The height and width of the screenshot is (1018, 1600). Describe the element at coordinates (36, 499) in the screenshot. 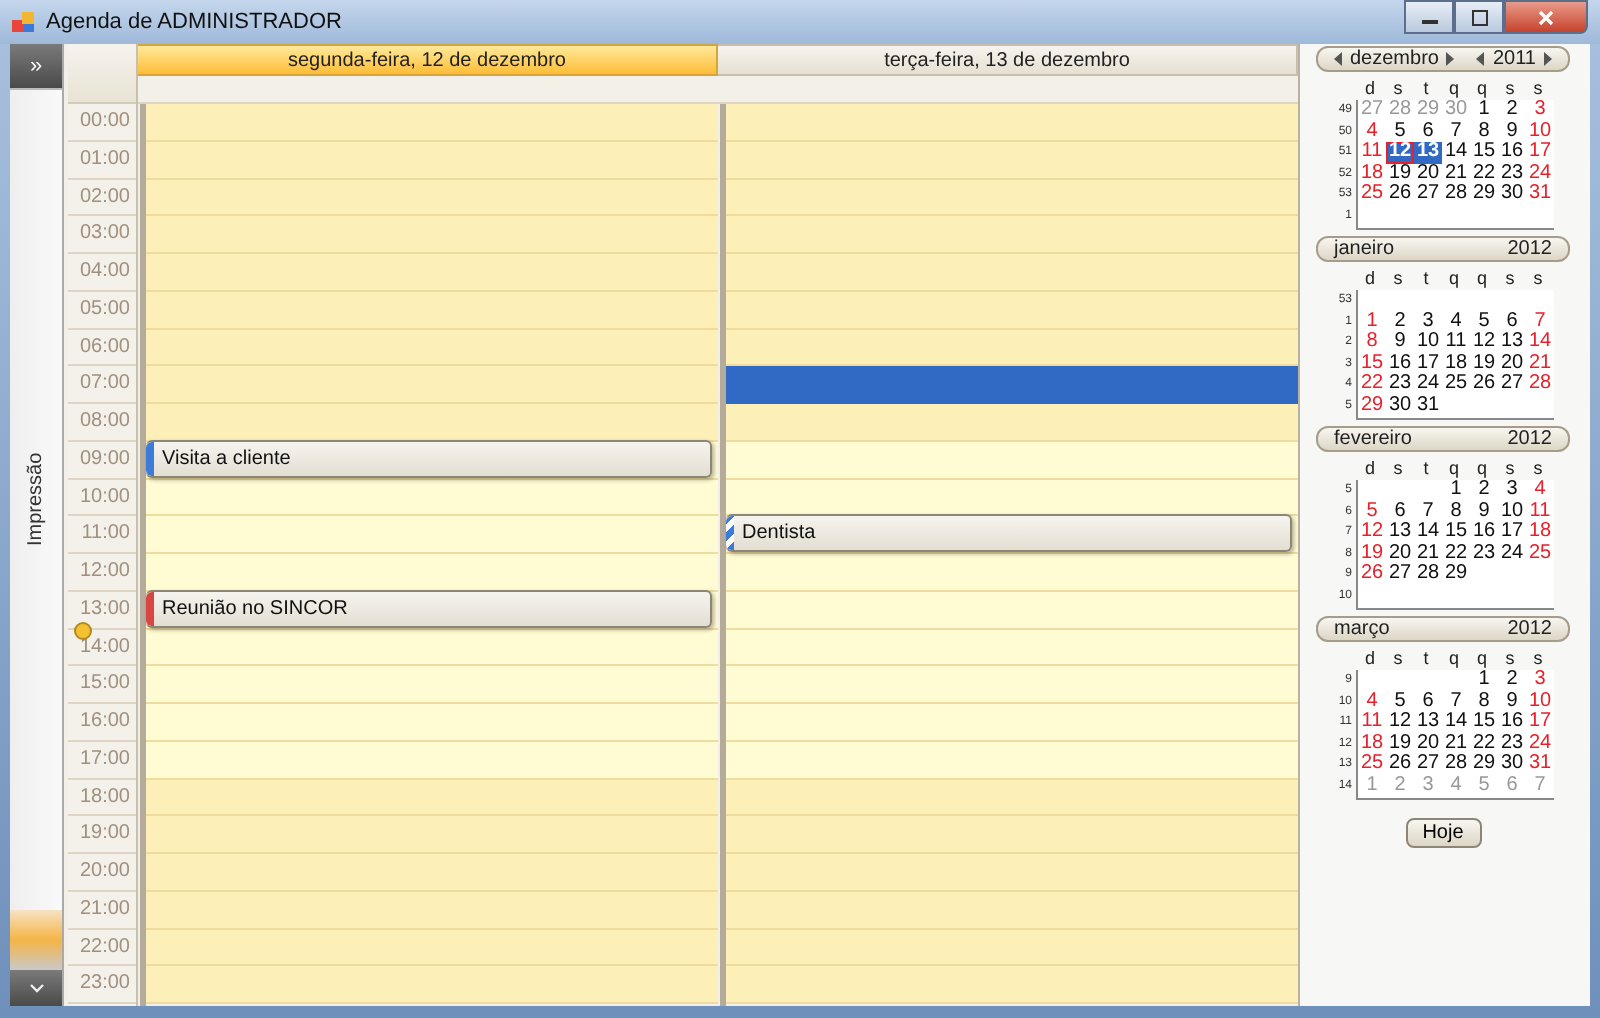

I see `print-tab: Impressão` at that location.